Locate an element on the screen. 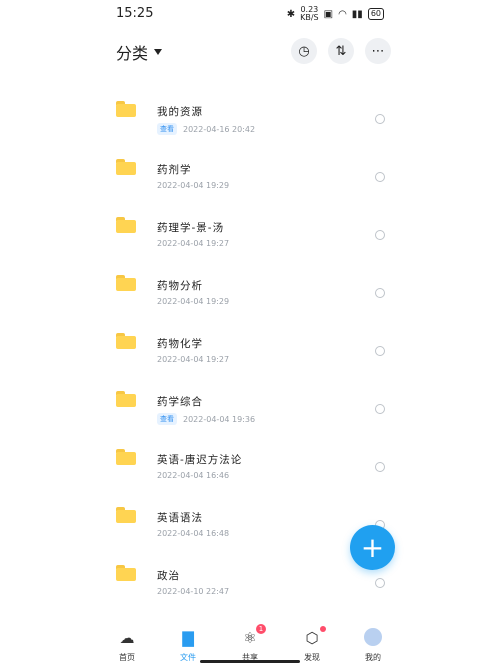 This screenshot has height=666, width=500. atom-icon: ⚛ 1 is located at coordinates (253, 636).